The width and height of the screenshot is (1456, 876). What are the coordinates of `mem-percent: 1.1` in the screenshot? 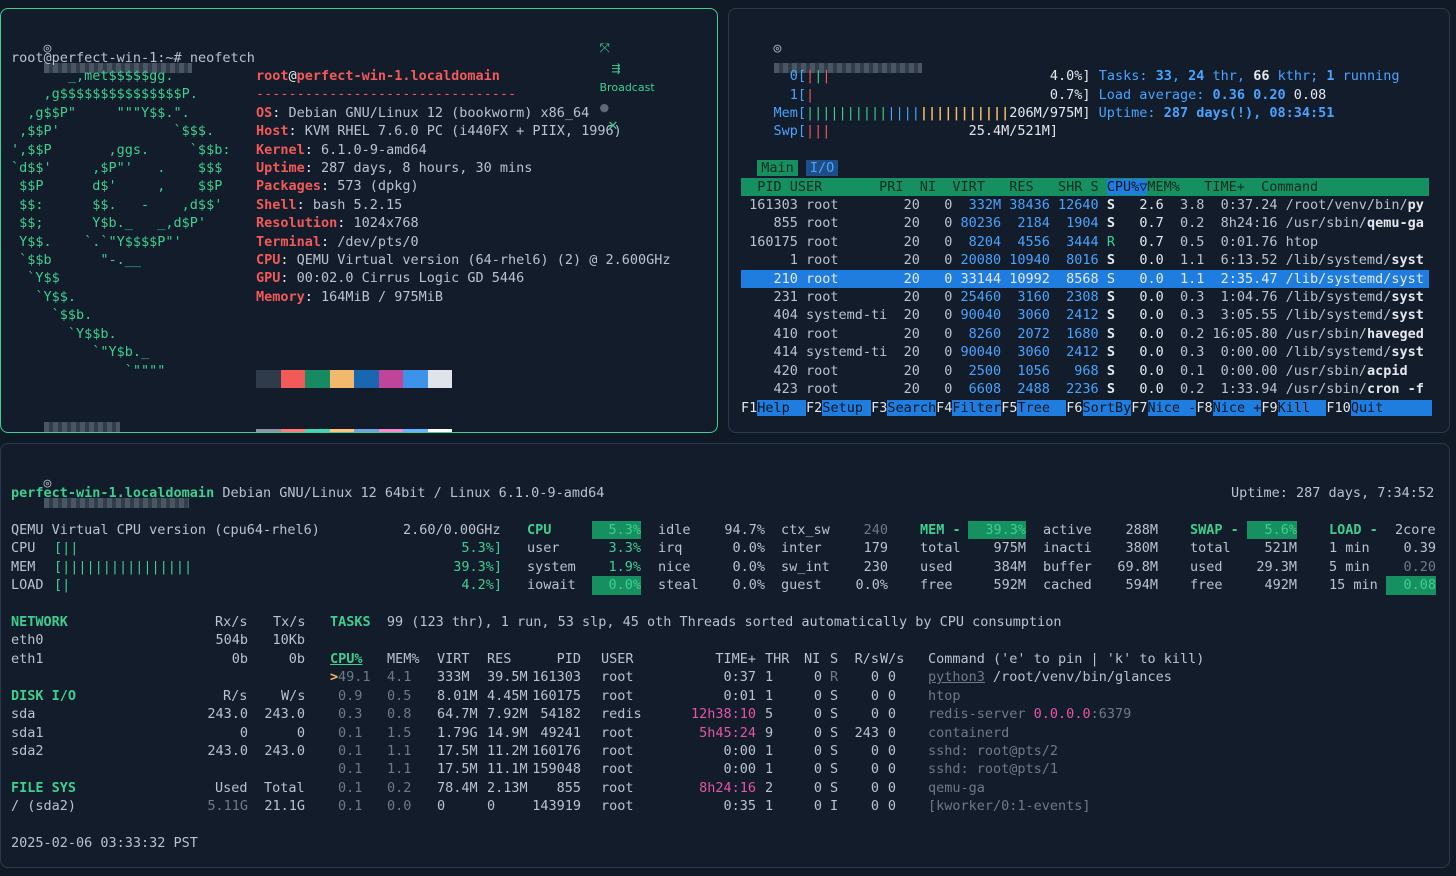 It's located at (399, 751).